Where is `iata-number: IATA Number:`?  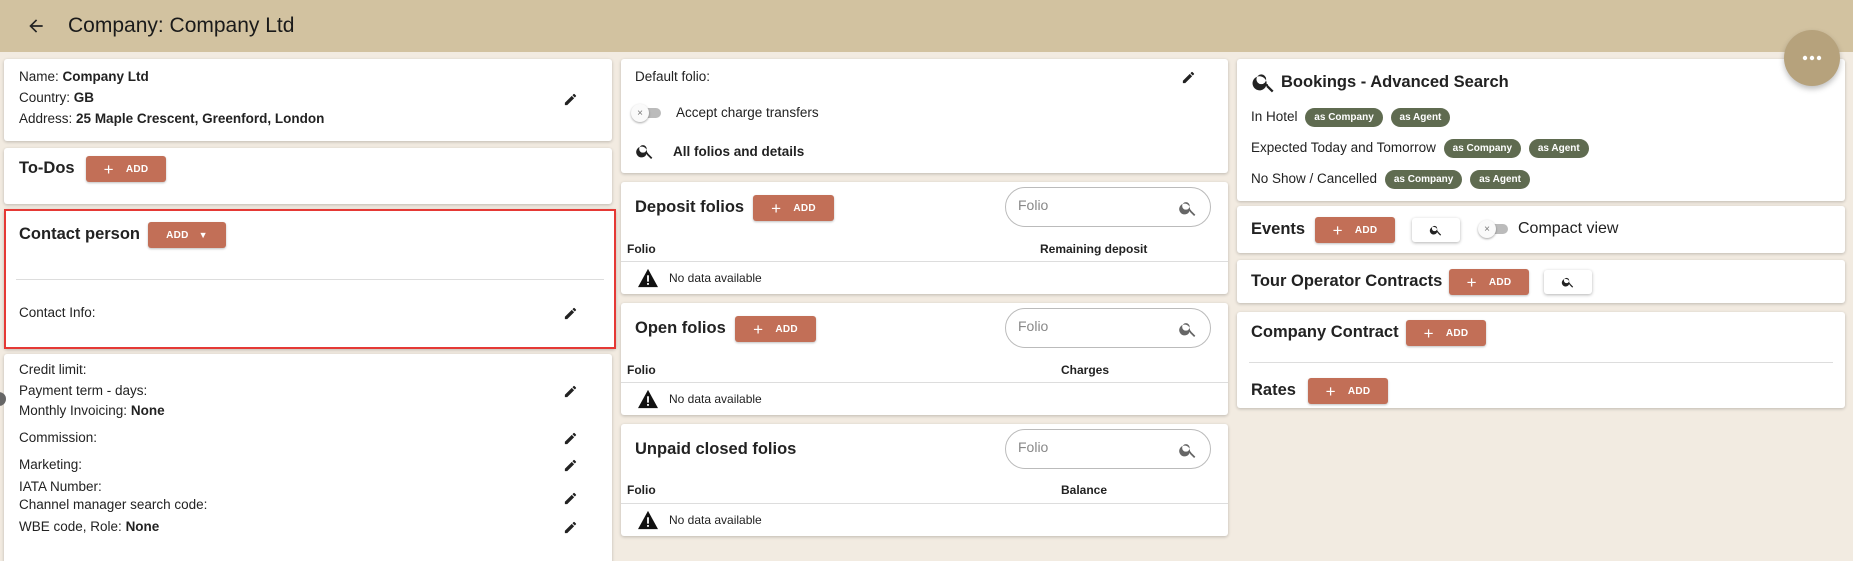 iata-number: IATA Number: is located at coordinates (60, 486).